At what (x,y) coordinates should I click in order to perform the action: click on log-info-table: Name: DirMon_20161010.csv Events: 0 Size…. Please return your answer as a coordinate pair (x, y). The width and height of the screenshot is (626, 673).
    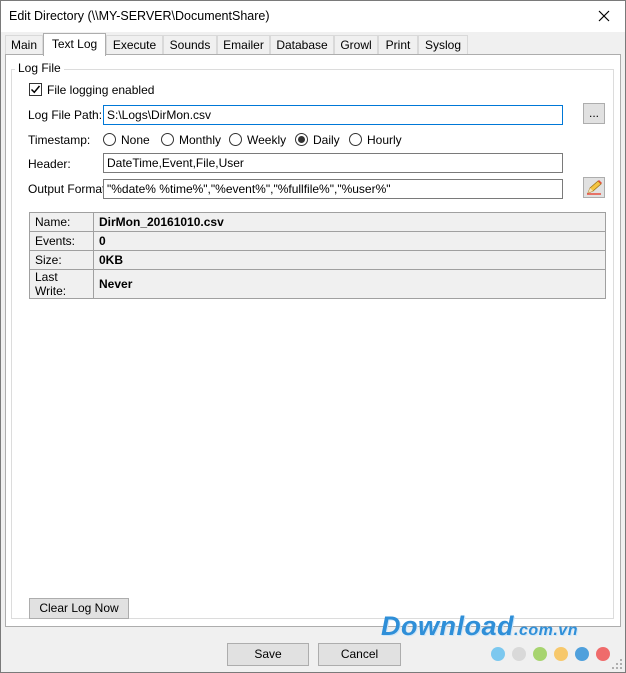
    Looking at the image, I should click on (317, 255).